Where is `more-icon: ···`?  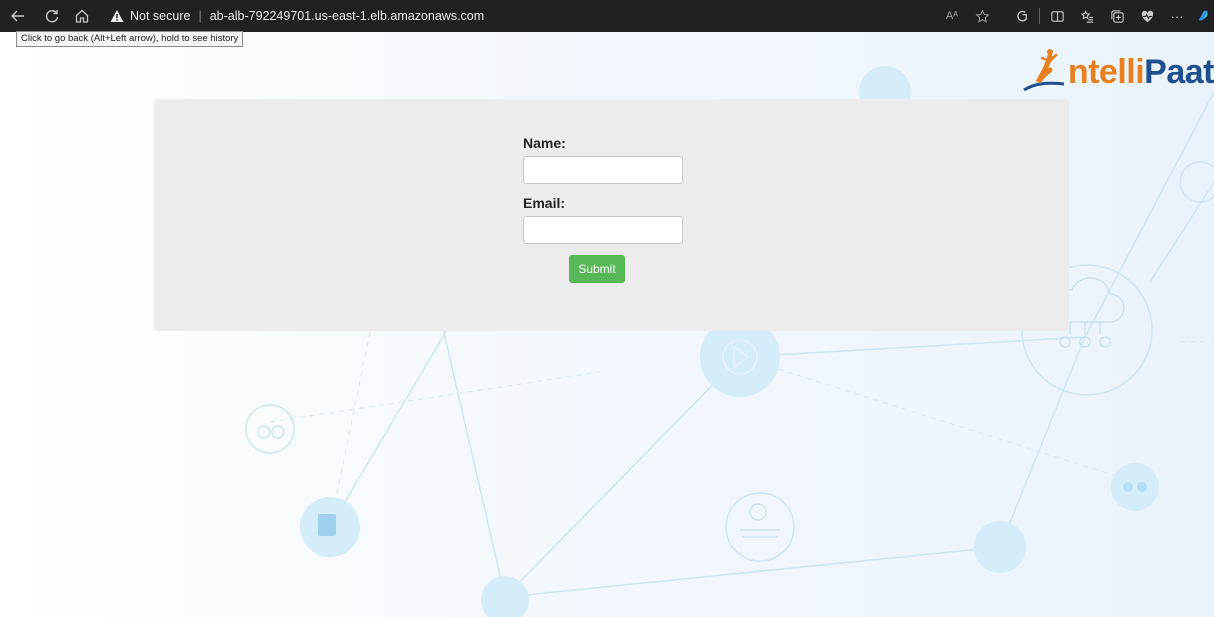
more-icon: ··· is located at coordinates (1177, 16).